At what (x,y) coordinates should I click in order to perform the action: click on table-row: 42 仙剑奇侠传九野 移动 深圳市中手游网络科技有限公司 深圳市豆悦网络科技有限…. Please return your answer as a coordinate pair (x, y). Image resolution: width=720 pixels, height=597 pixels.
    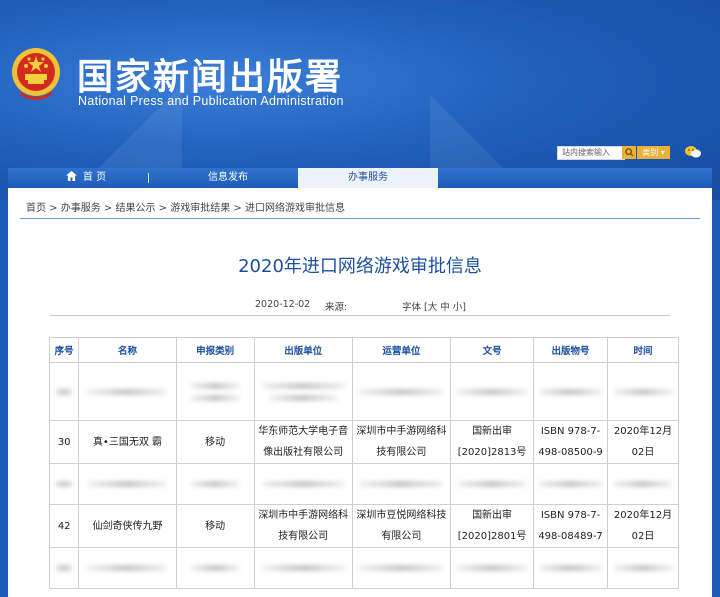
    Looking at the image, I should click on (363, 526).